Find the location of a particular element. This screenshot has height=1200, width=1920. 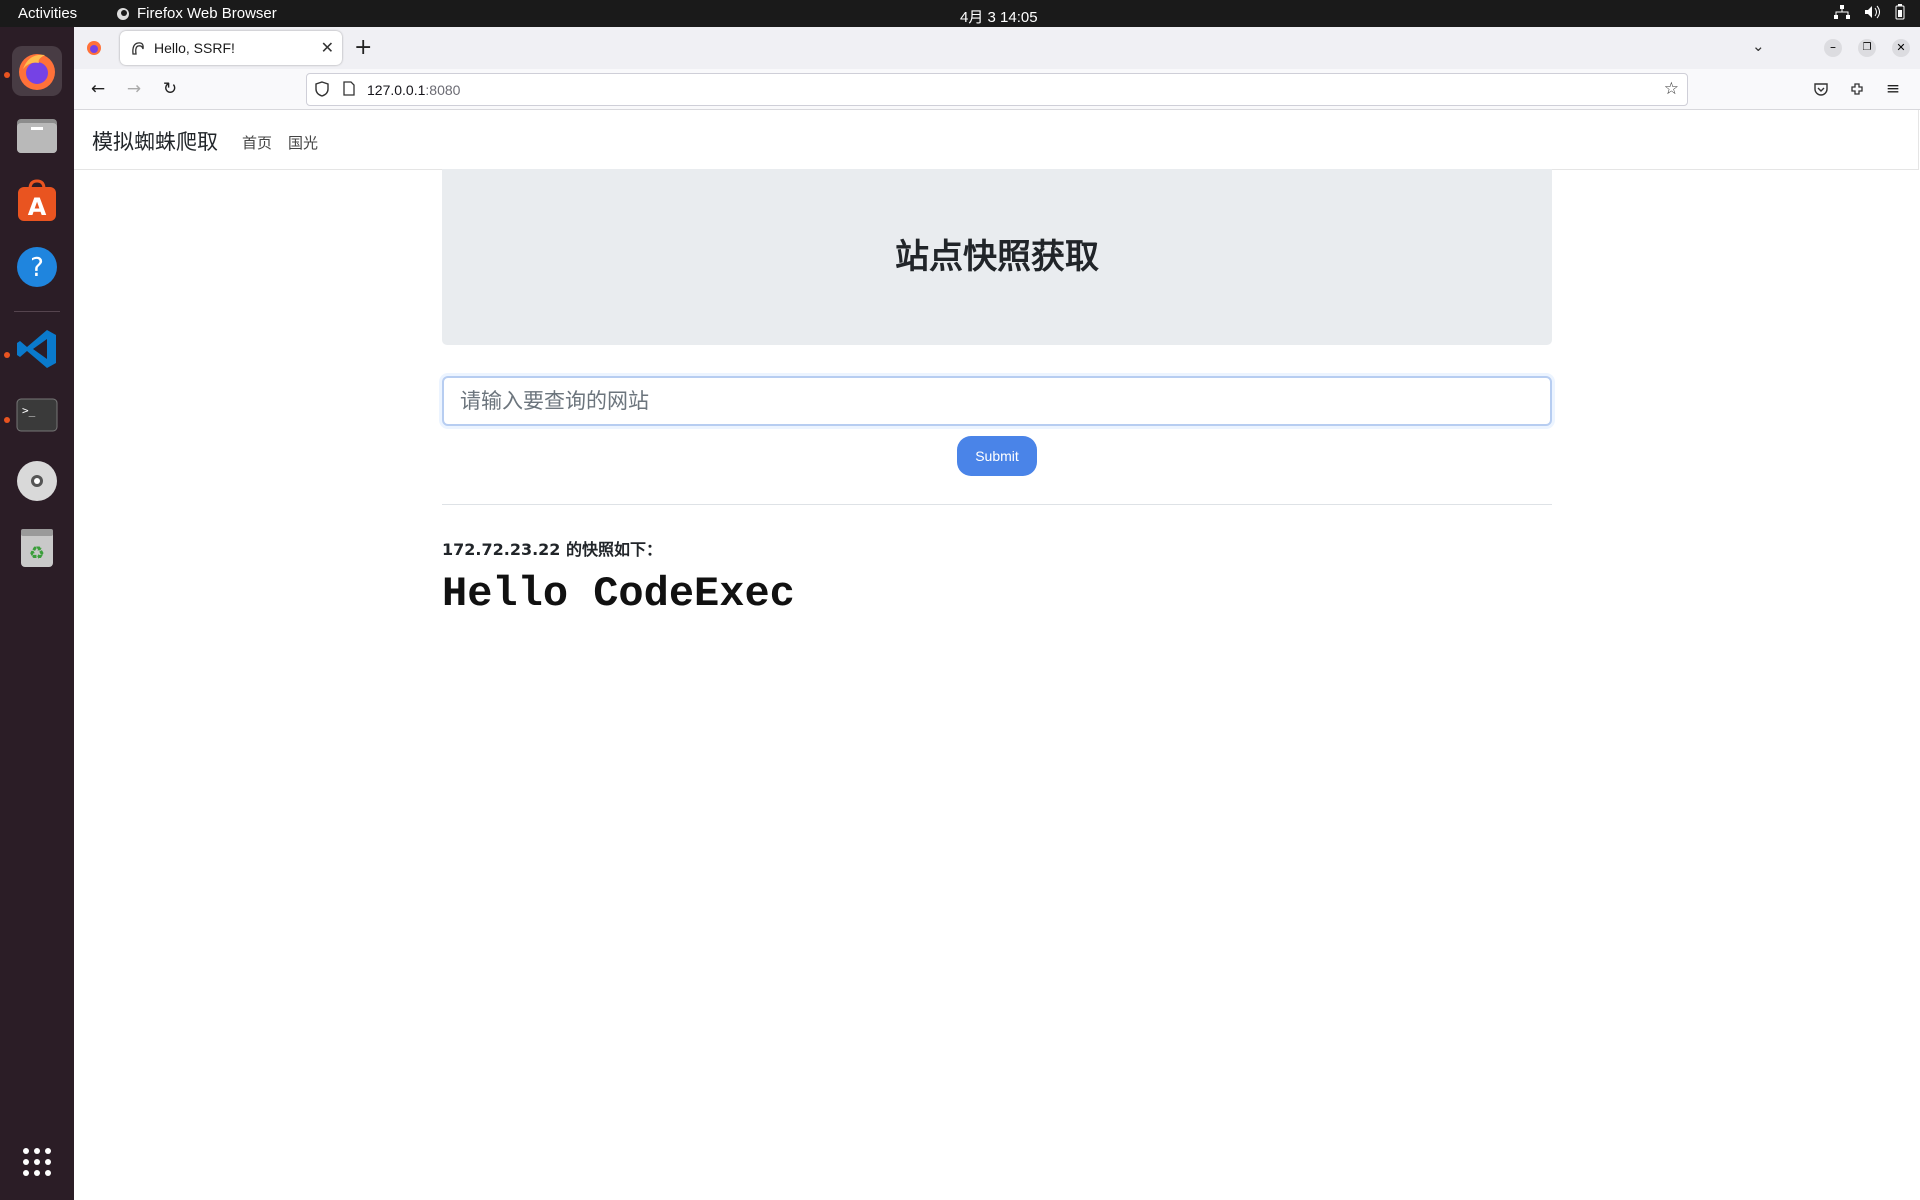

site-navbar: 模拟蜘蛛爬取 首页 国光 is located at coordinates (996, 140).